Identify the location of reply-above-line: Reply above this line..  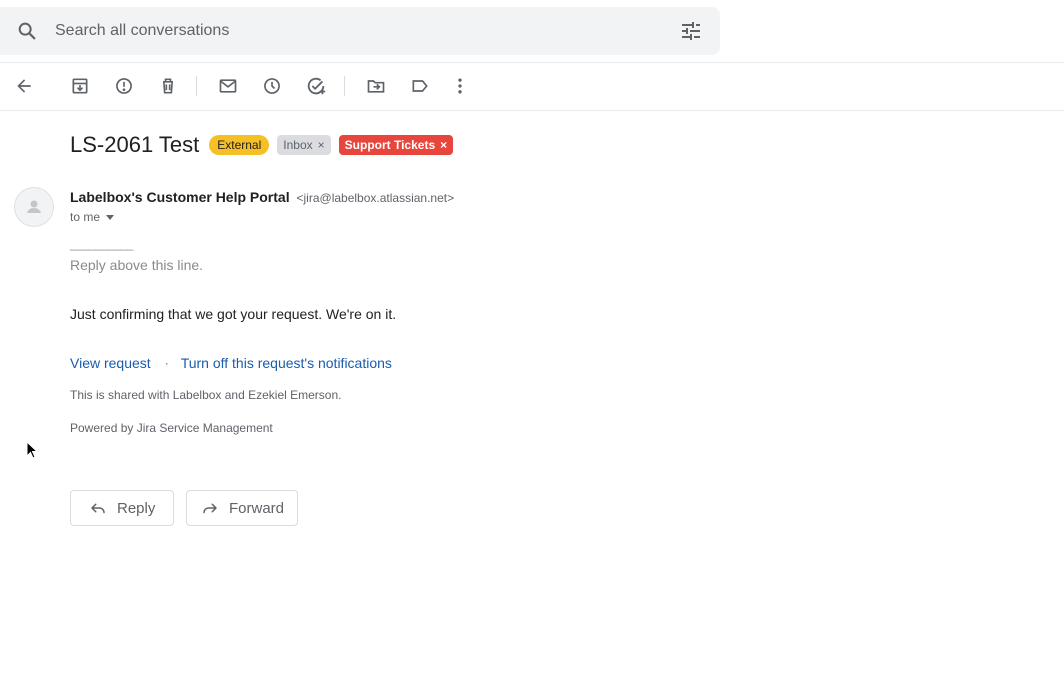
(137, 265).